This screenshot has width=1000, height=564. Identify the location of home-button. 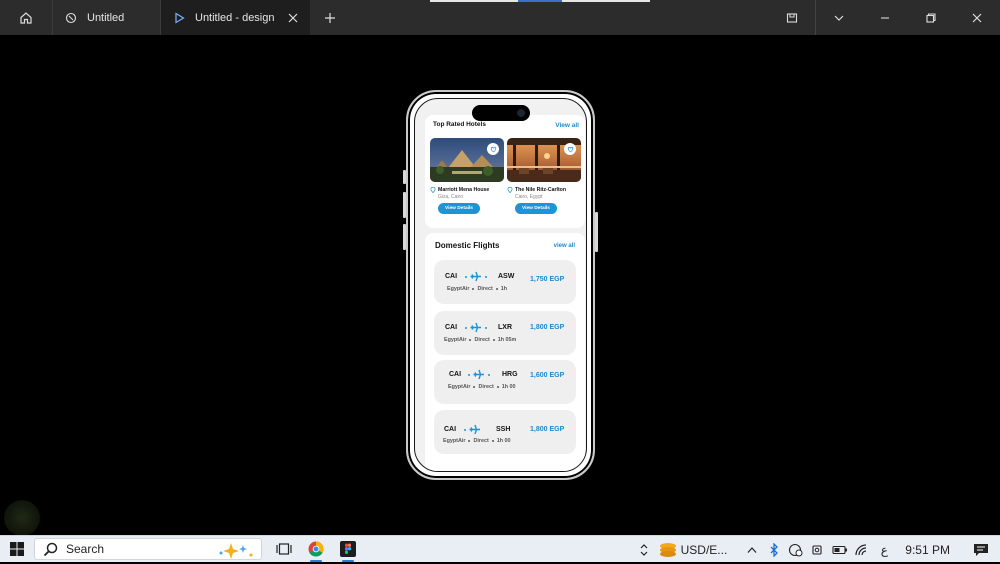
(26, 17).